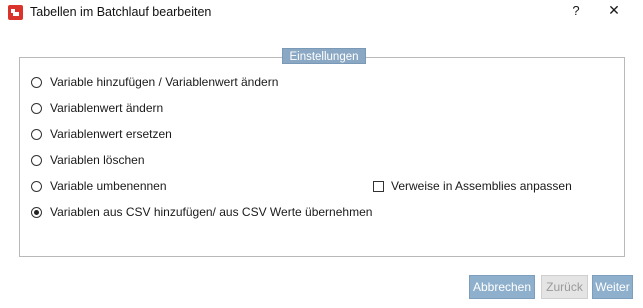 The height and width of the screenshot is (308, 643). I want to click on checkbox-adjust-references: Verweise in Assemblies anpassen, so click(472, 186).